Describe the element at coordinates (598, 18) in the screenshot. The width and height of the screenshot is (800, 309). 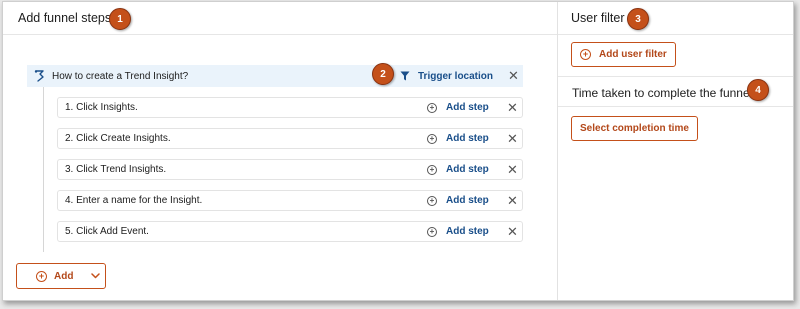
I see `user-filter-title: User filter` at that location.